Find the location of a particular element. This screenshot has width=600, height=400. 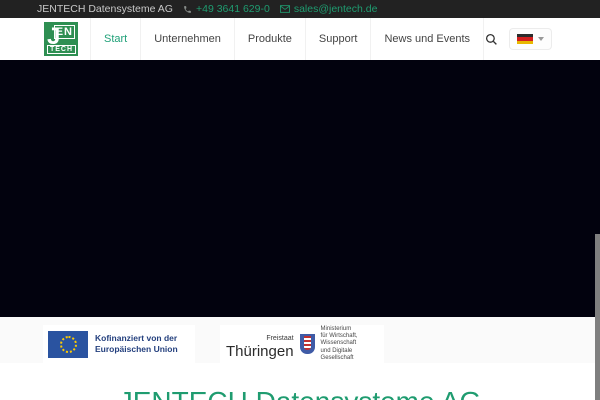

thueringen-coat-of-arms-icon is located at coordinates (307, 344).